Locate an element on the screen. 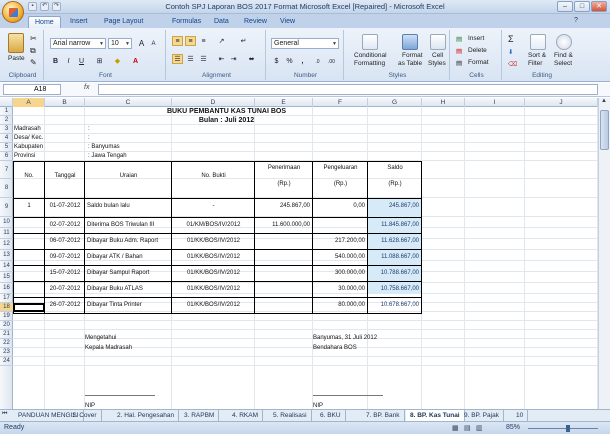 The height and width of the screenshot is (434, 610). grow-font-button: A is located at coordinates (141, 43).